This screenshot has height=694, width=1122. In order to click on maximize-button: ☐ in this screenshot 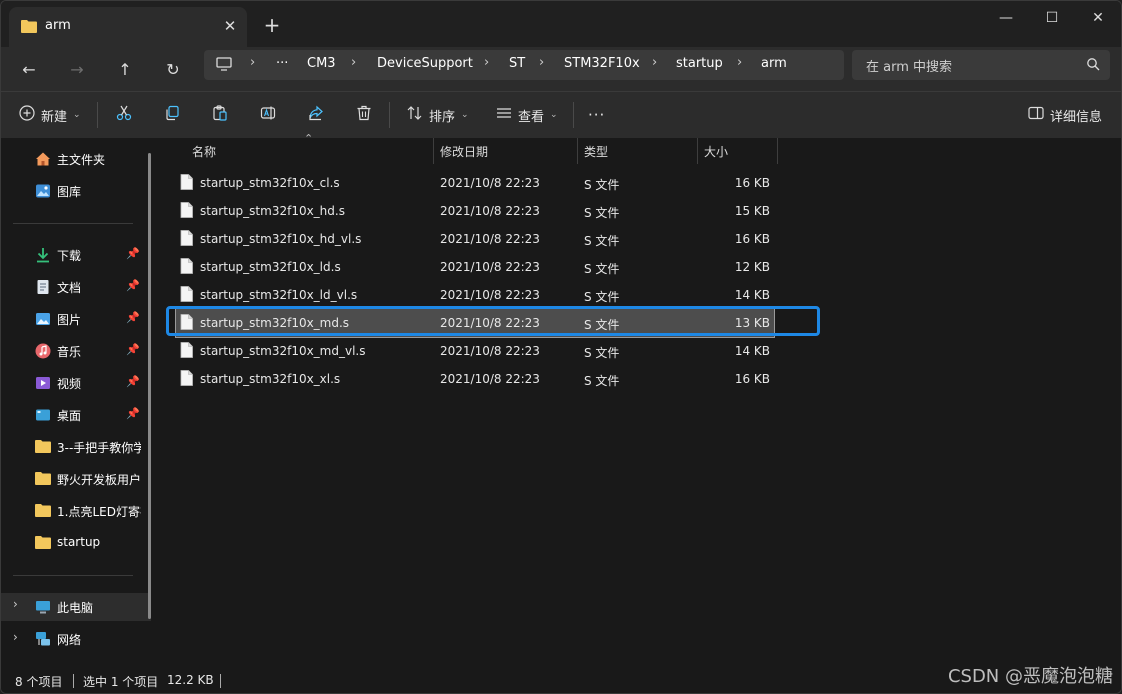, I will do `click(1052, 18)`.